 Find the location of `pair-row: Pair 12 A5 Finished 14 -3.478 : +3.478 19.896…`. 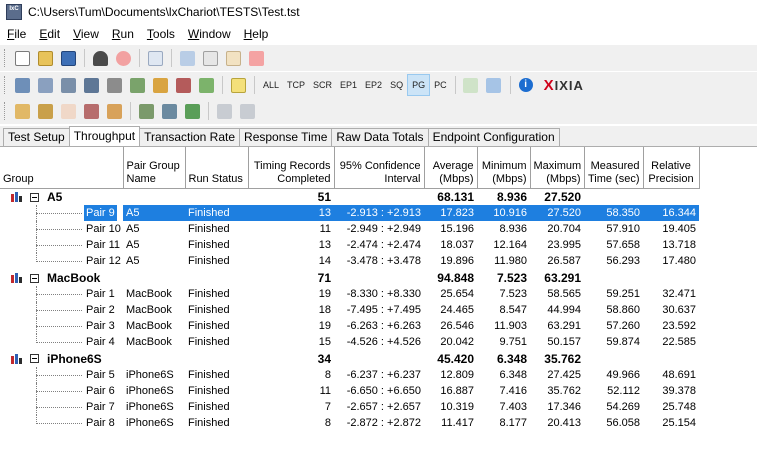

pair-row: Pair 12 A5 Finished 14 -3.478 : +3.478 19.896… is located at coordinates (349, 261).